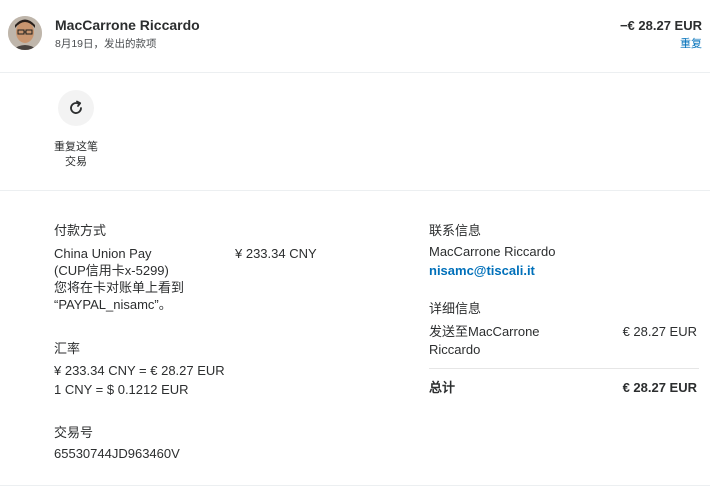  I want to click on transaction-id-heading: 交易号, so click(74, 432).